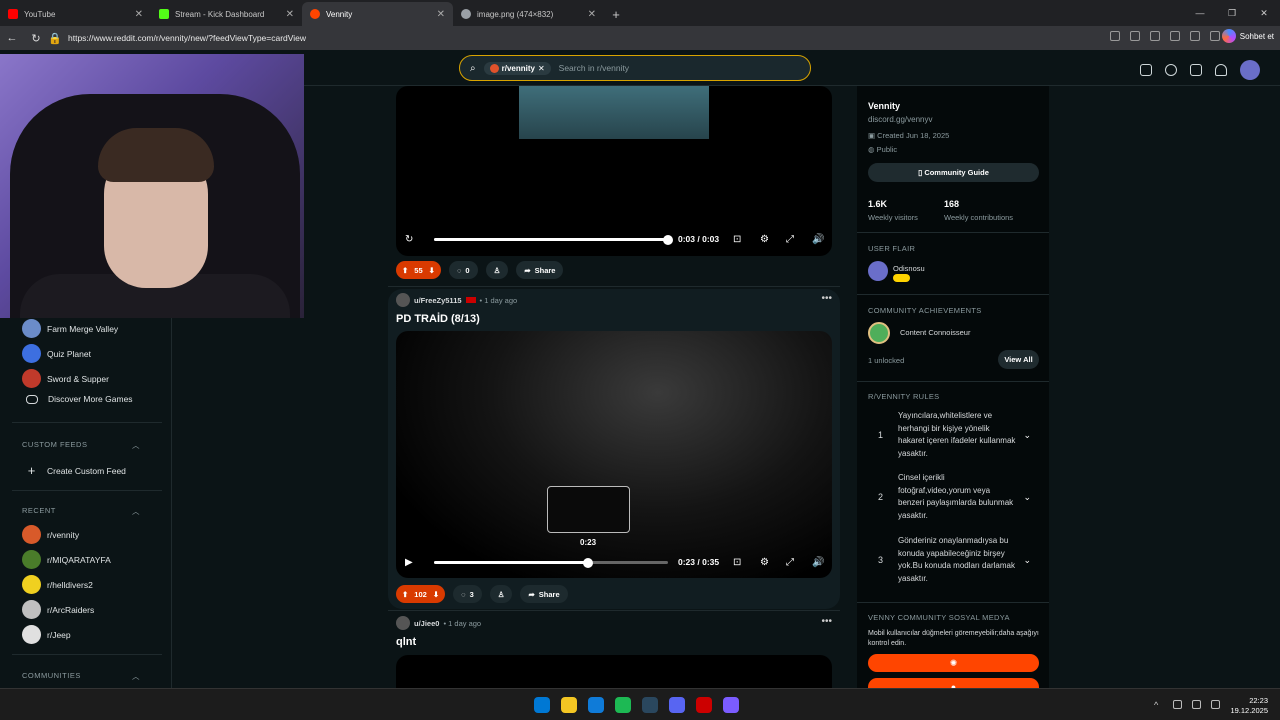 The height and width of the screenshot is (720, 1280). What do you see at coordinates (953, 683) in the screenshot?
I see `social-link-button: ●` at bounding box center [953, 683].